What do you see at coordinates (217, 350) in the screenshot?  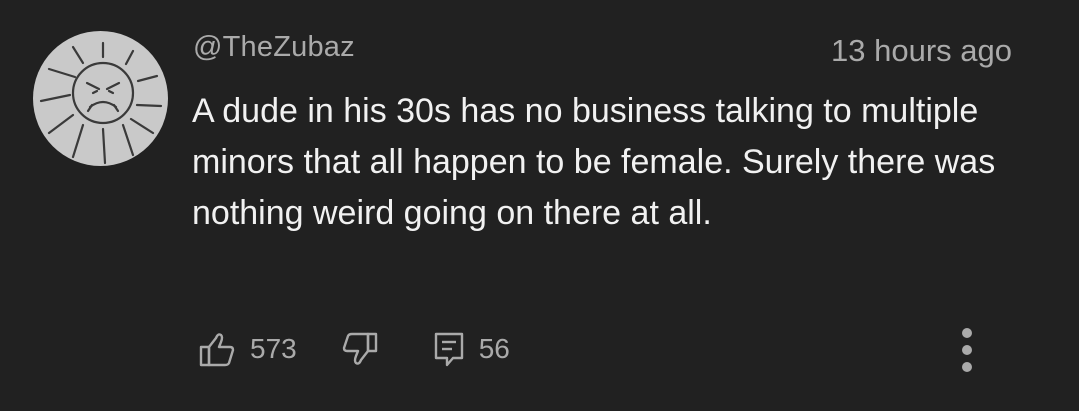 I see `thumbs-up-icon` at bounding box center [217, 350].